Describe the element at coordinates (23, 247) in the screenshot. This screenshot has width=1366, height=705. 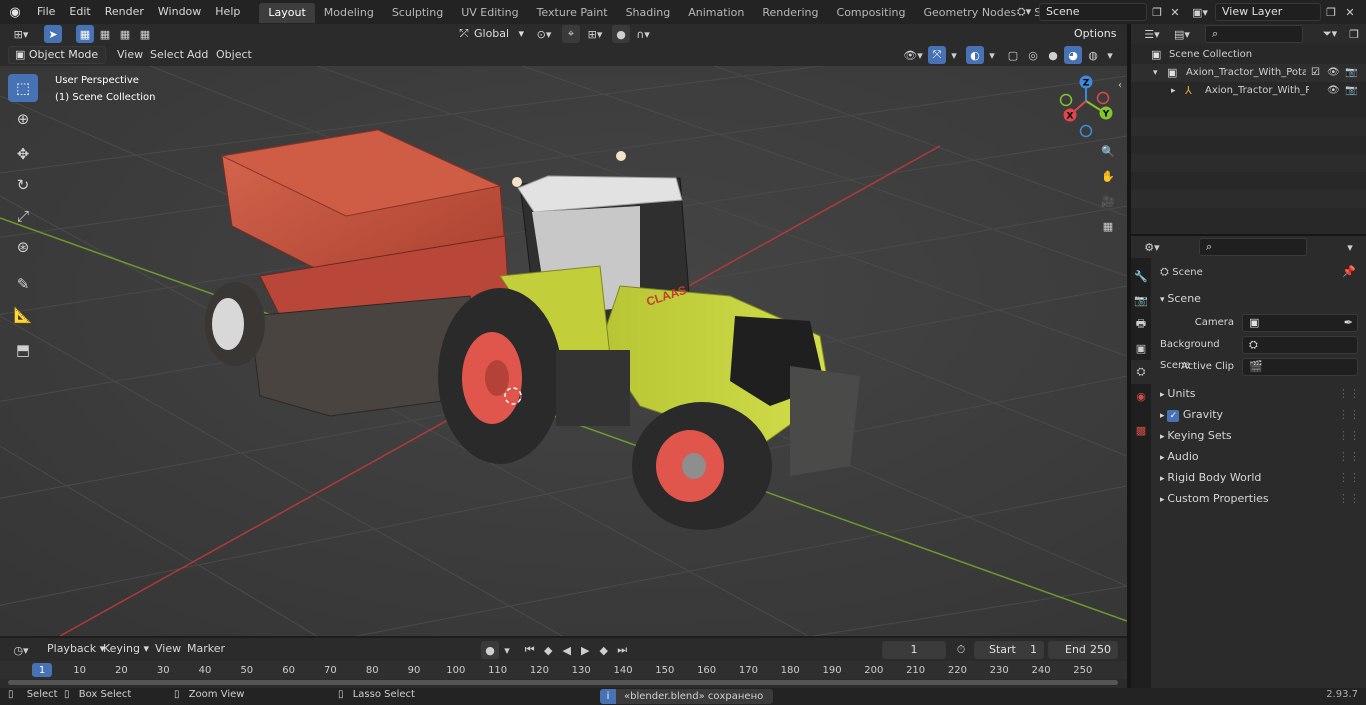
I see `transform-tool-icon: ⊛` at that location.